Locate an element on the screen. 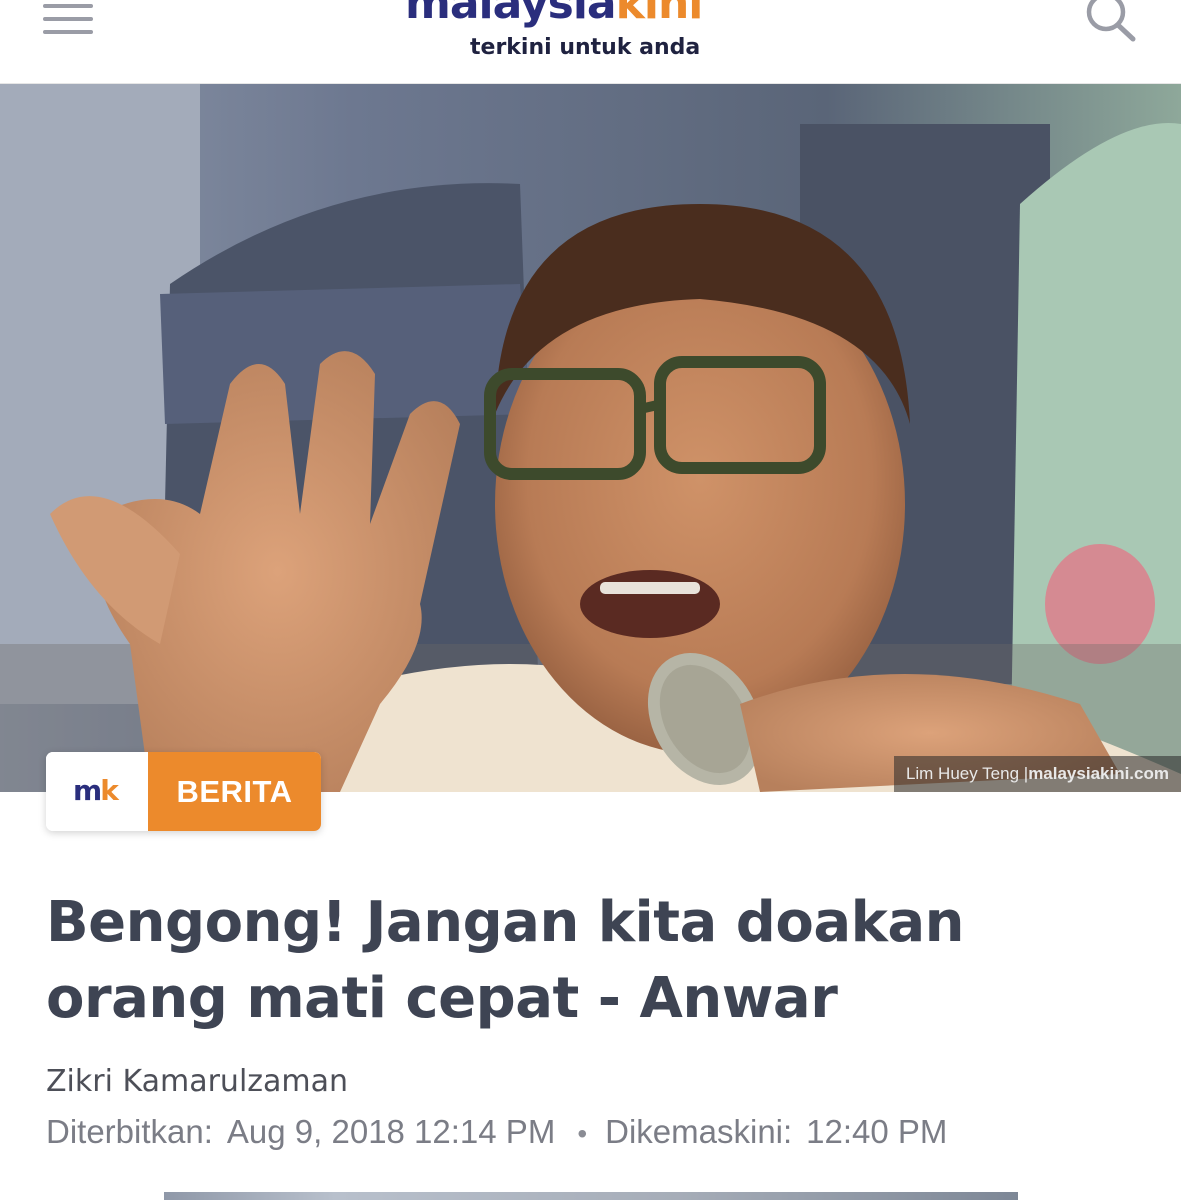  logo-text-kini: kini is located at coordinates (659, 14).